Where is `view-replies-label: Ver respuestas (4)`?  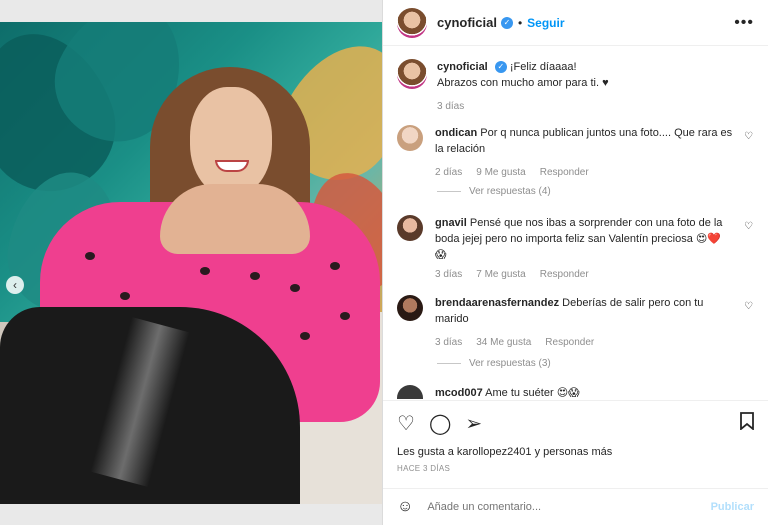 view-replies-label: Ver respuestas (4) is located at coordinates (510, 191).